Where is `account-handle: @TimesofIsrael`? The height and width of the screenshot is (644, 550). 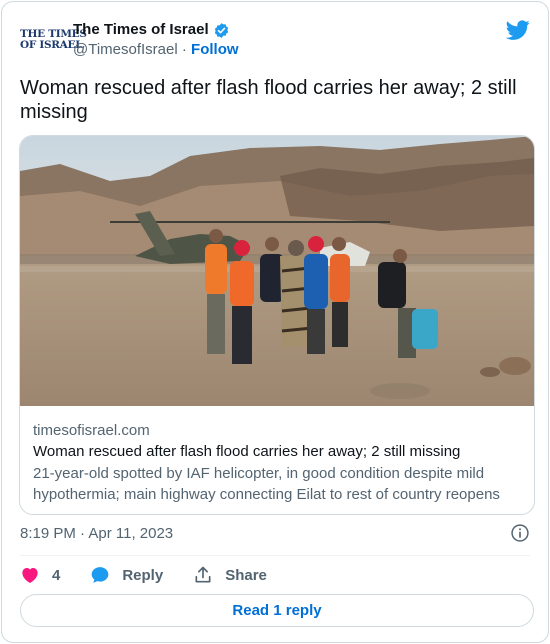
account-handle: @TimesofIsrael is located at coordinates (125, 49).